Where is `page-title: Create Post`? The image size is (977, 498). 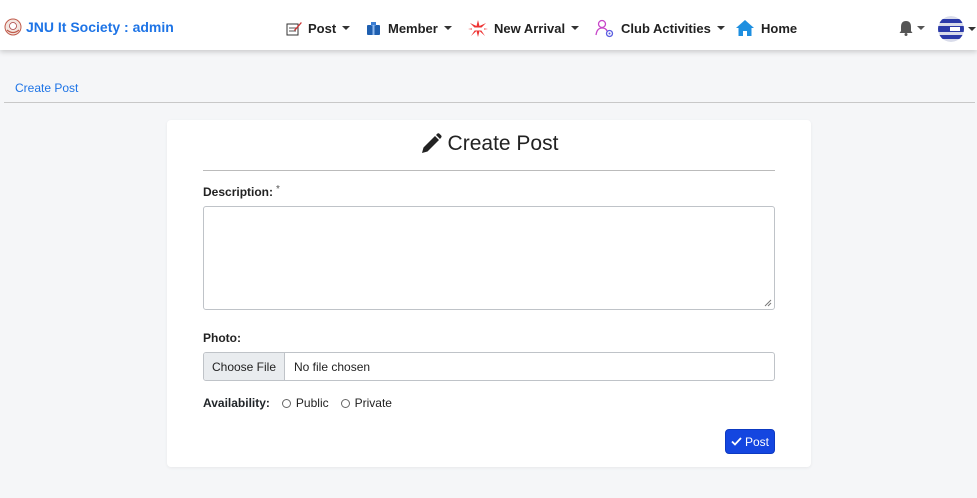
page-title: Create Post is located at coordinates (489, 144).